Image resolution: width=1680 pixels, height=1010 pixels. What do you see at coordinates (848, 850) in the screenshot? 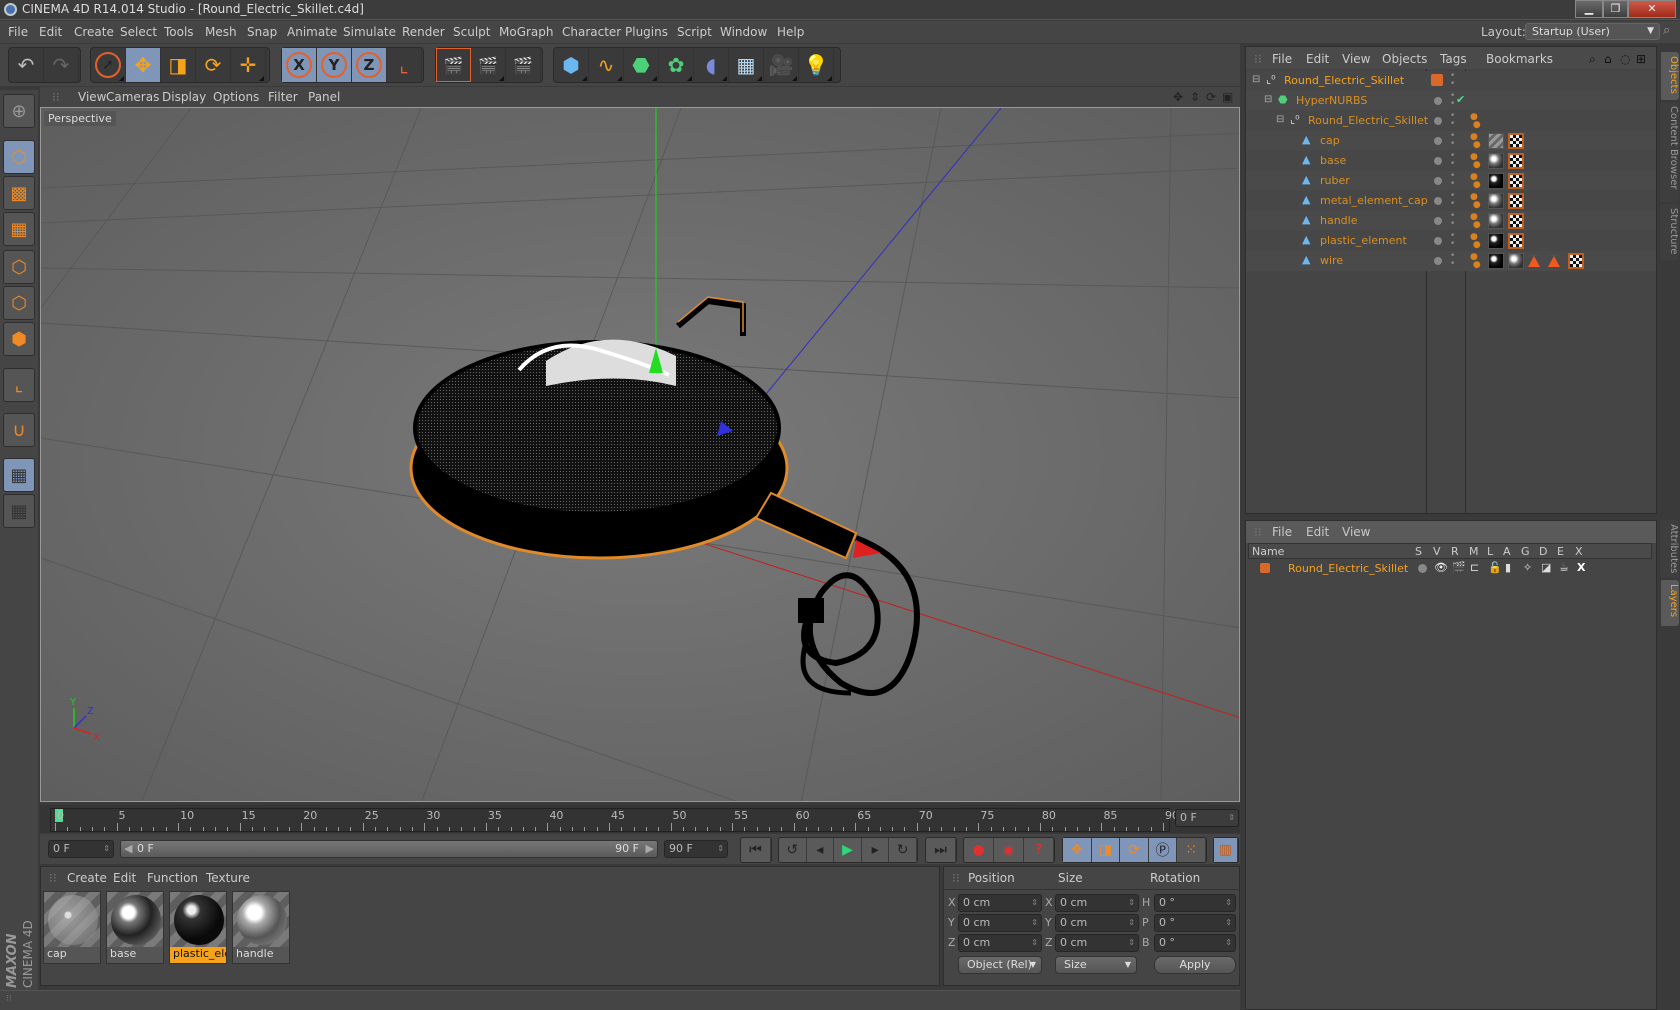
I see `play-icon: ▶` at bounding box center [848, 850].